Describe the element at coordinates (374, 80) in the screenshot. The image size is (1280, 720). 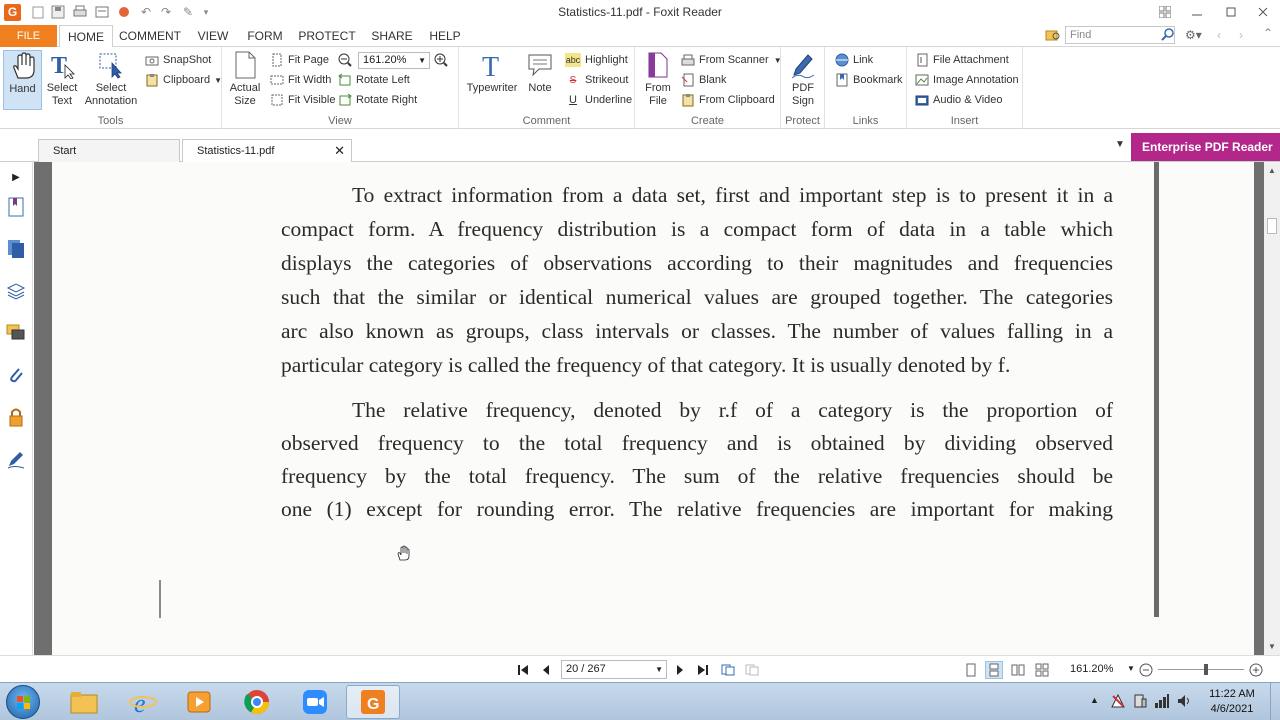
I see `rotate-left-button: Rotate Left` at that location.